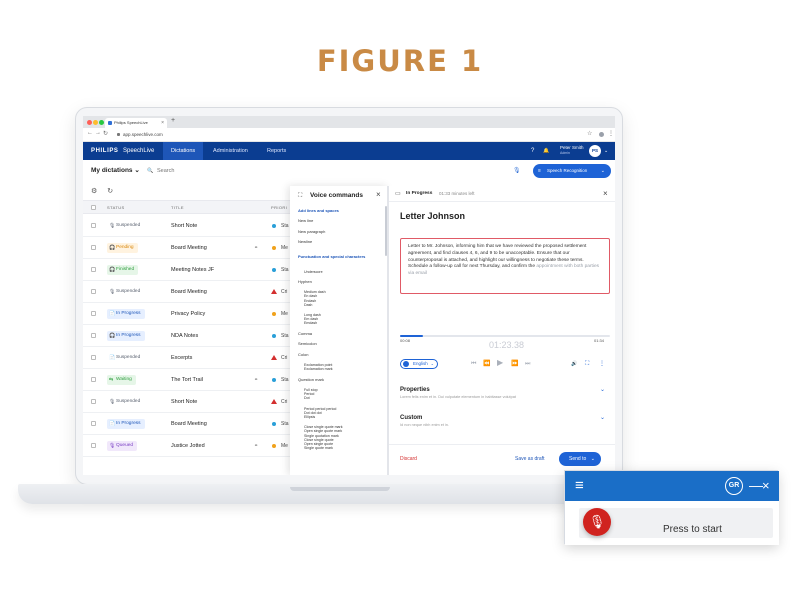  I want to click on voice-command-item: Medium dash En dash Endash Dash, so click(342, 298).